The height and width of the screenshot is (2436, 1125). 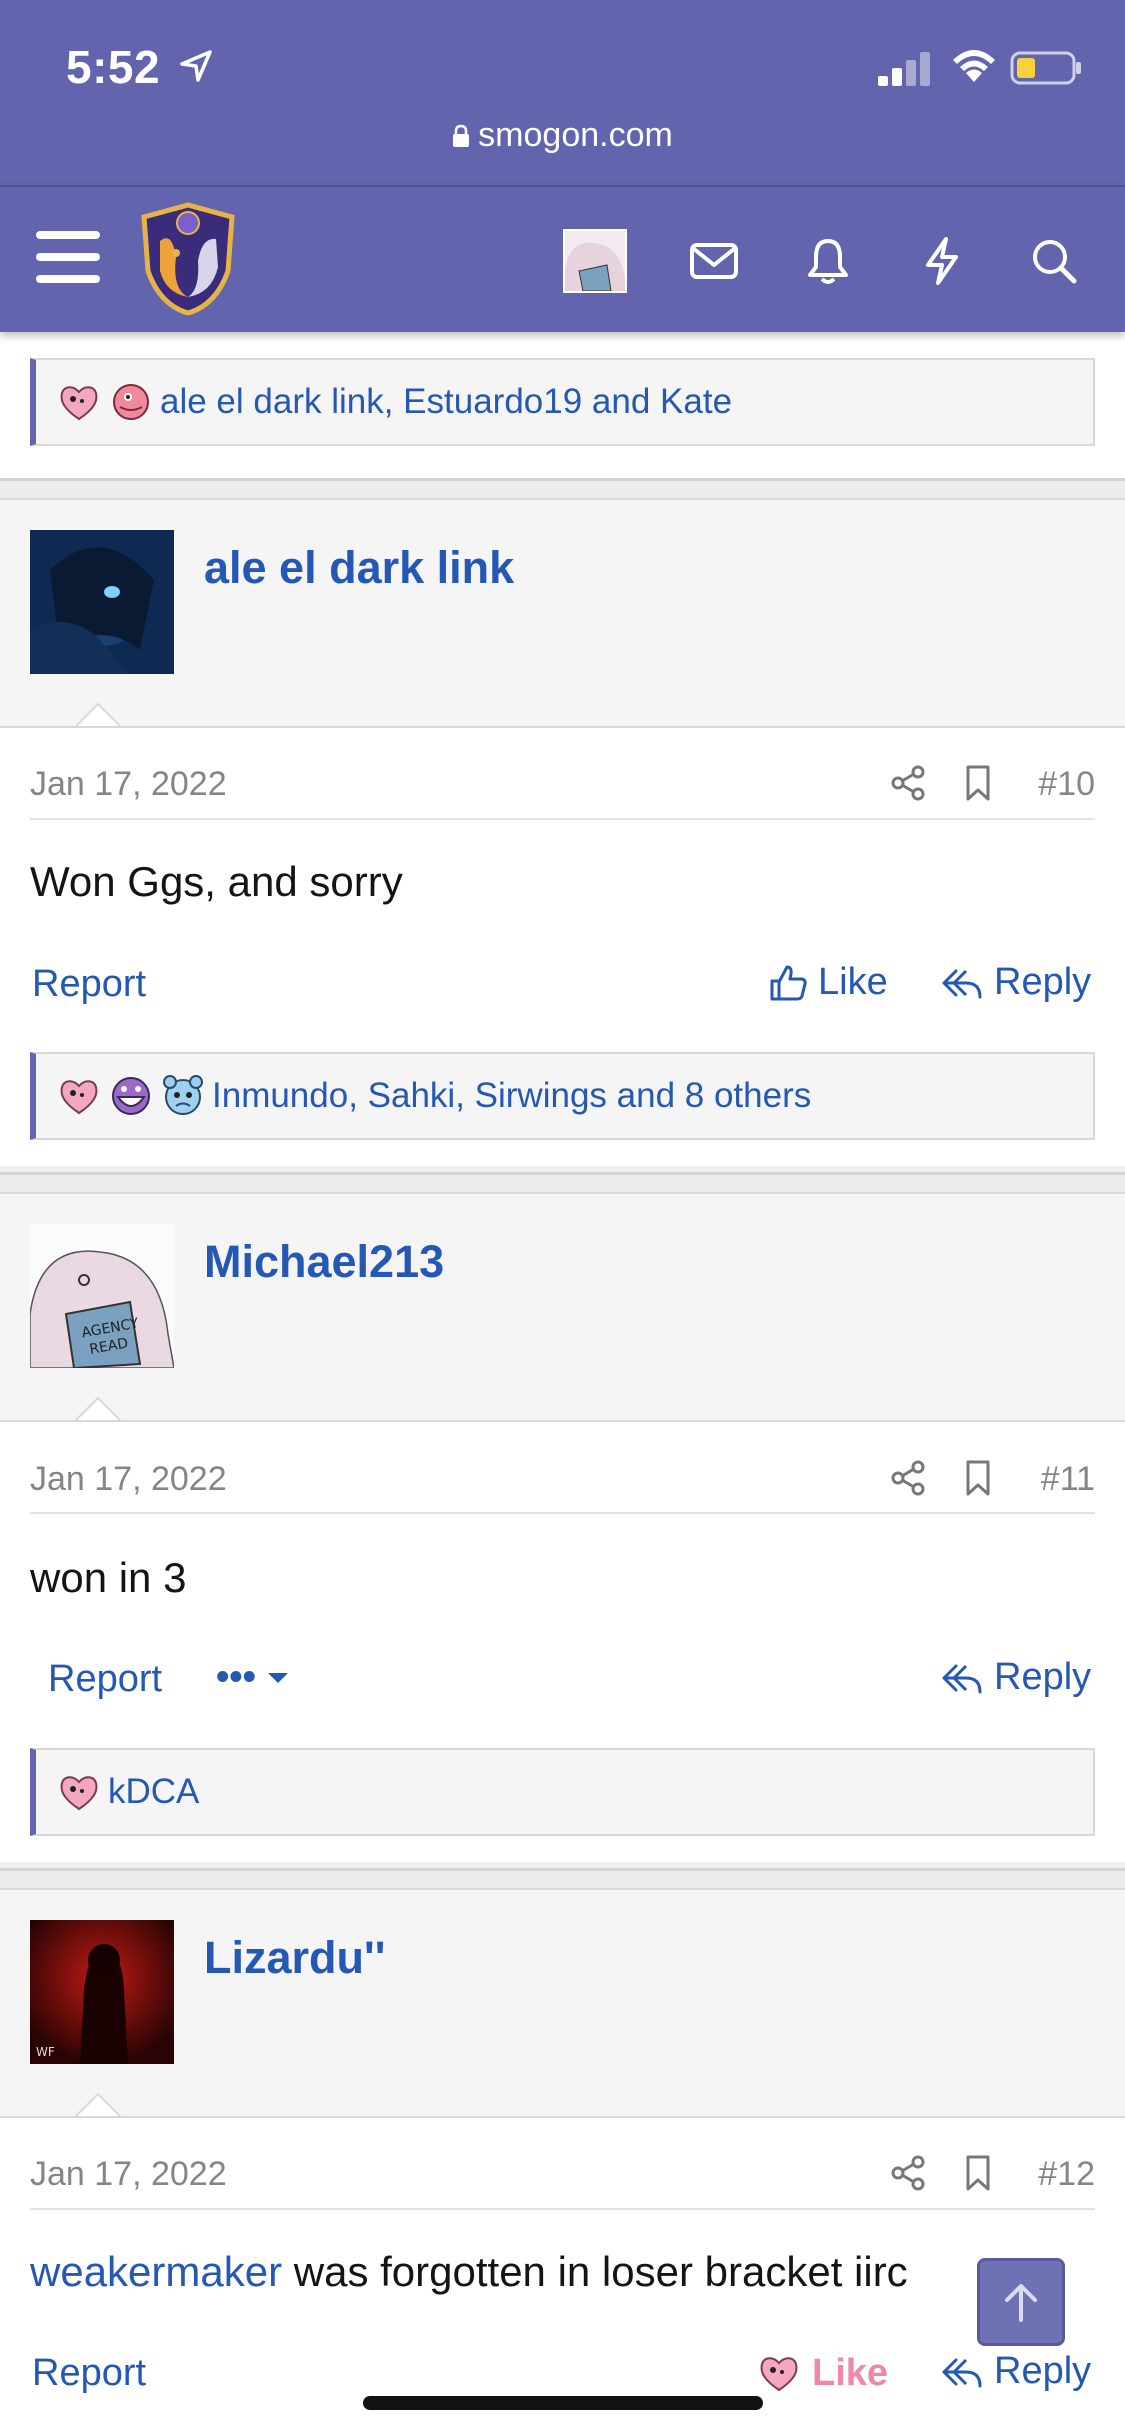 I want to click on like-button-active: Like, so click(x=822, y=2373).